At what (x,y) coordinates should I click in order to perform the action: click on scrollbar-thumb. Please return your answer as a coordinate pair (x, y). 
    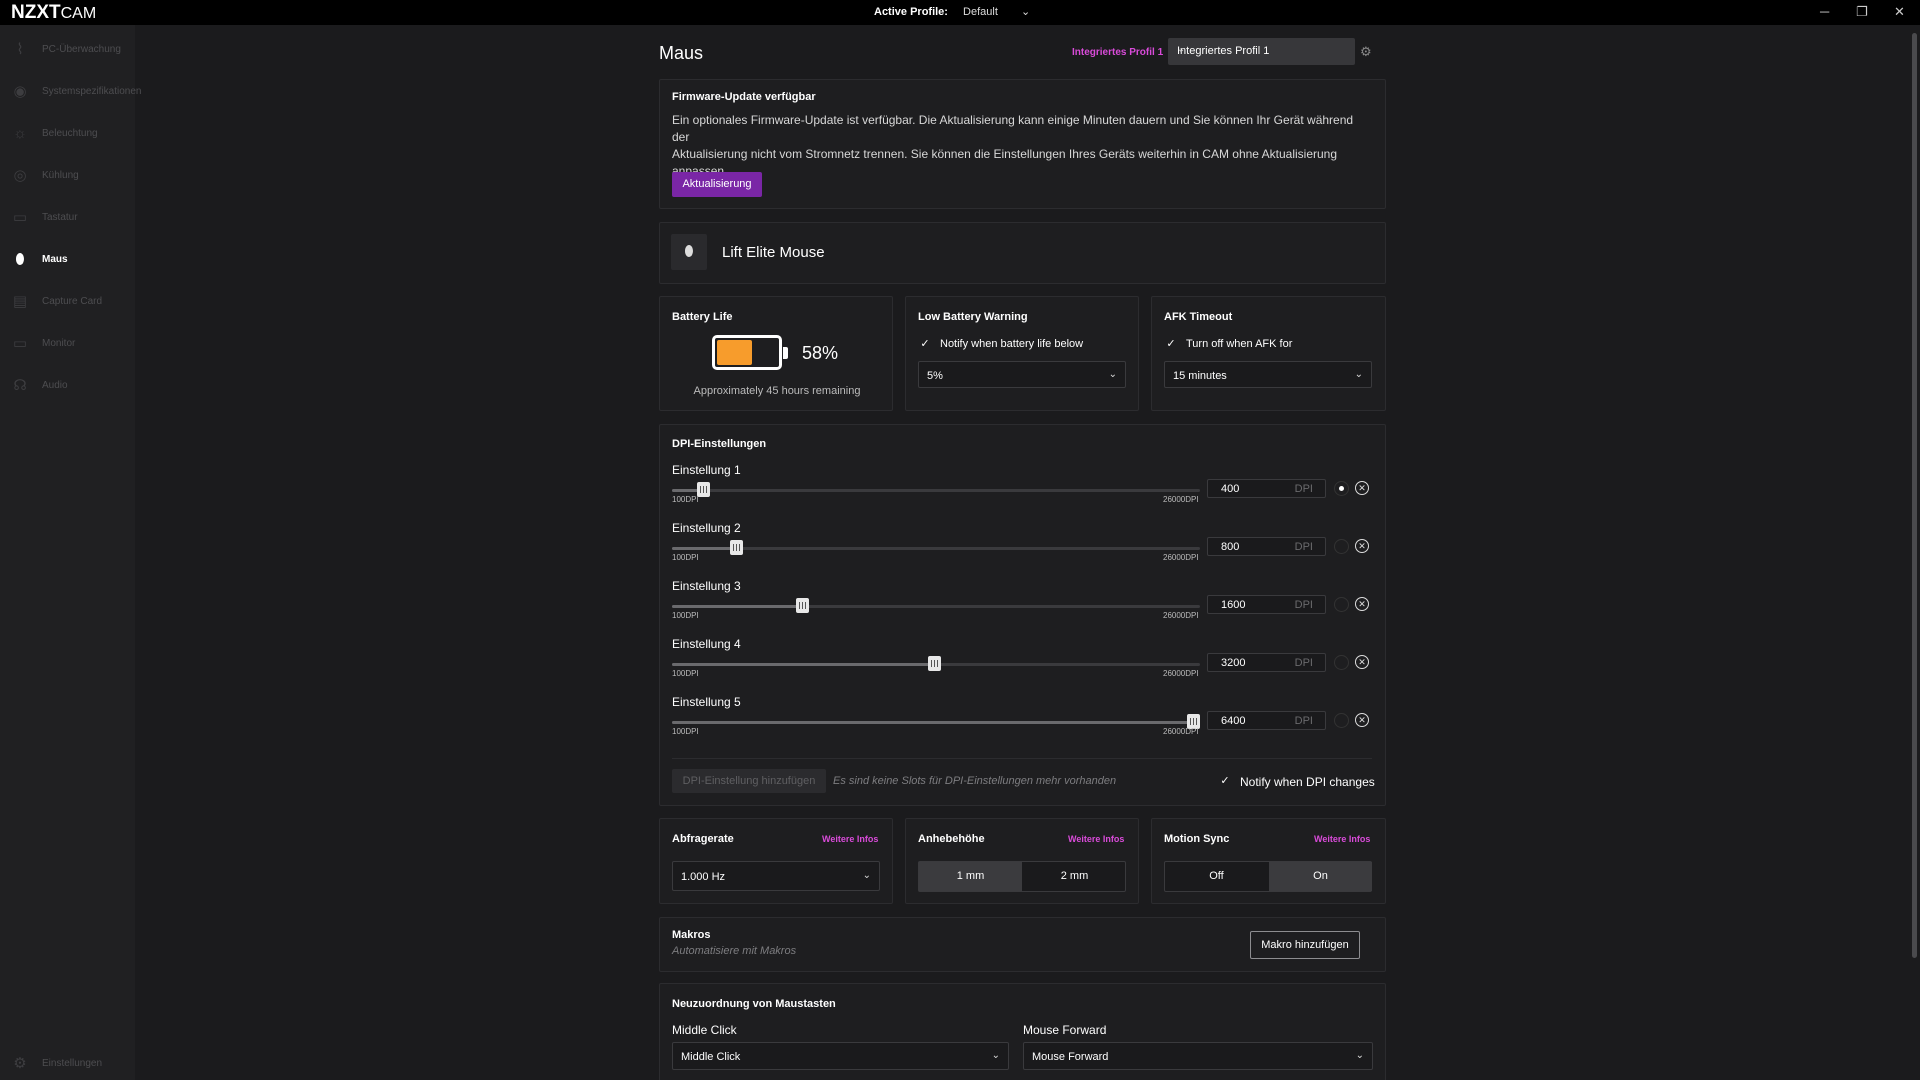
    Looking at the image, I should click on (1914, 495).